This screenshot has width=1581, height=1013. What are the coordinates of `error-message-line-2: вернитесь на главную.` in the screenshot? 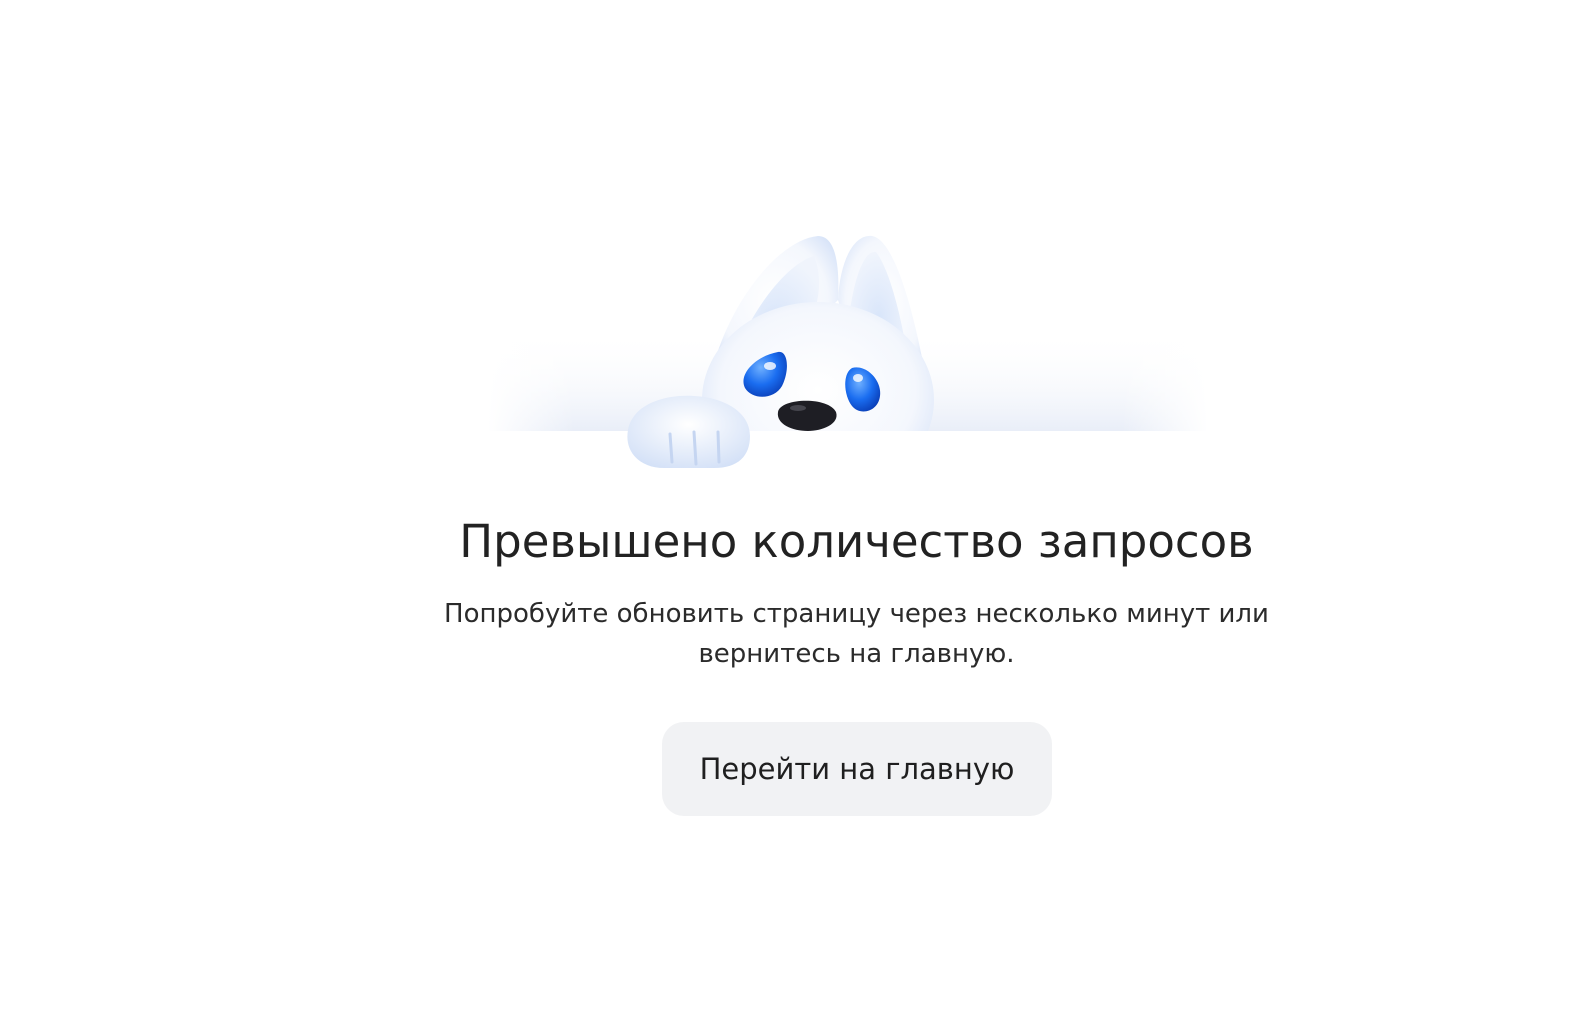 It's located at (856, 654).